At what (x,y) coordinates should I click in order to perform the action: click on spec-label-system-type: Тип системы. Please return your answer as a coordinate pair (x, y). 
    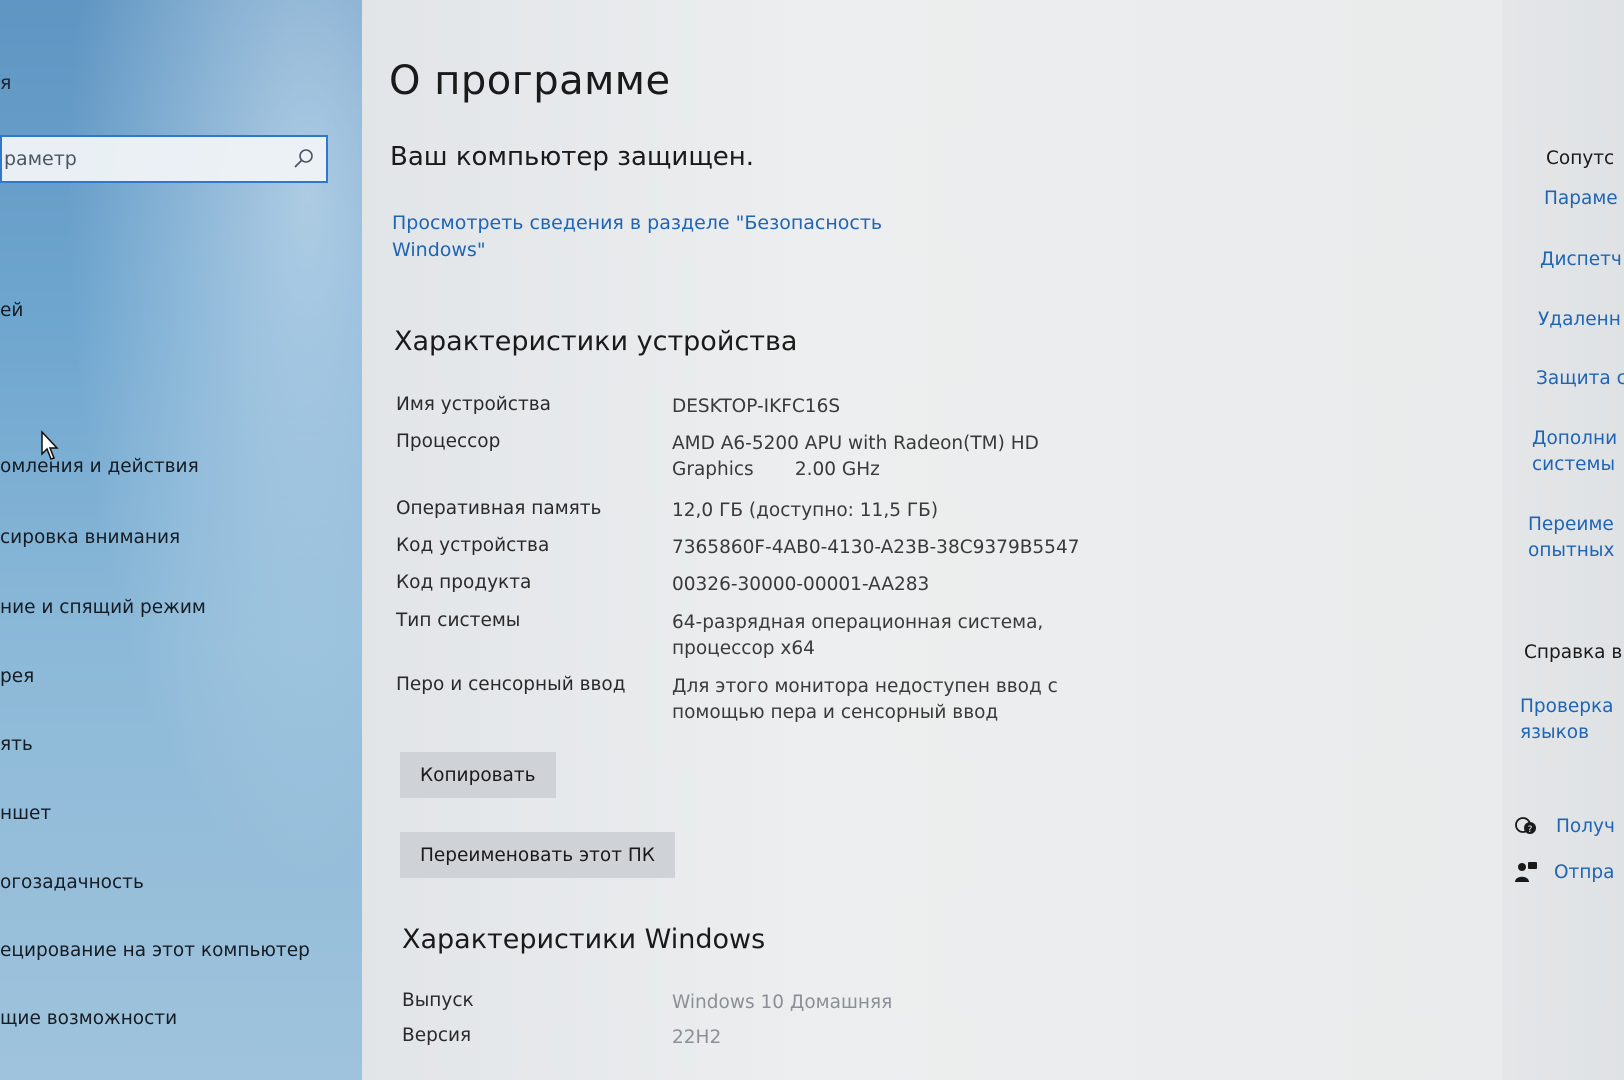
    Looking at the image, I should click on (458, 620).